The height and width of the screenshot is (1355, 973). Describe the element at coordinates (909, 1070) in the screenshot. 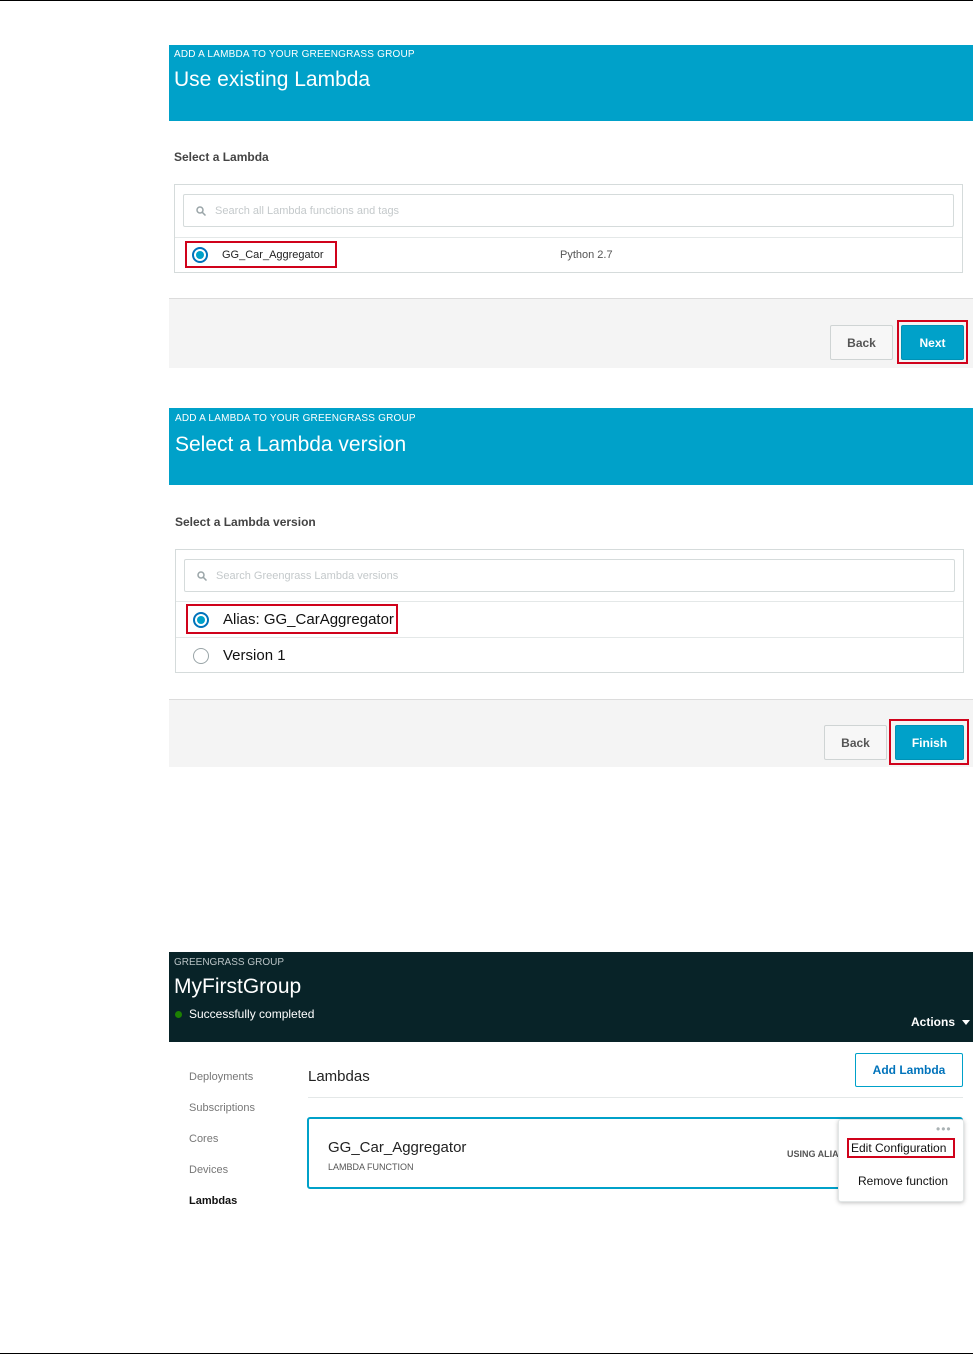

I see `add-lambda-button: Add Lambda` at that location.